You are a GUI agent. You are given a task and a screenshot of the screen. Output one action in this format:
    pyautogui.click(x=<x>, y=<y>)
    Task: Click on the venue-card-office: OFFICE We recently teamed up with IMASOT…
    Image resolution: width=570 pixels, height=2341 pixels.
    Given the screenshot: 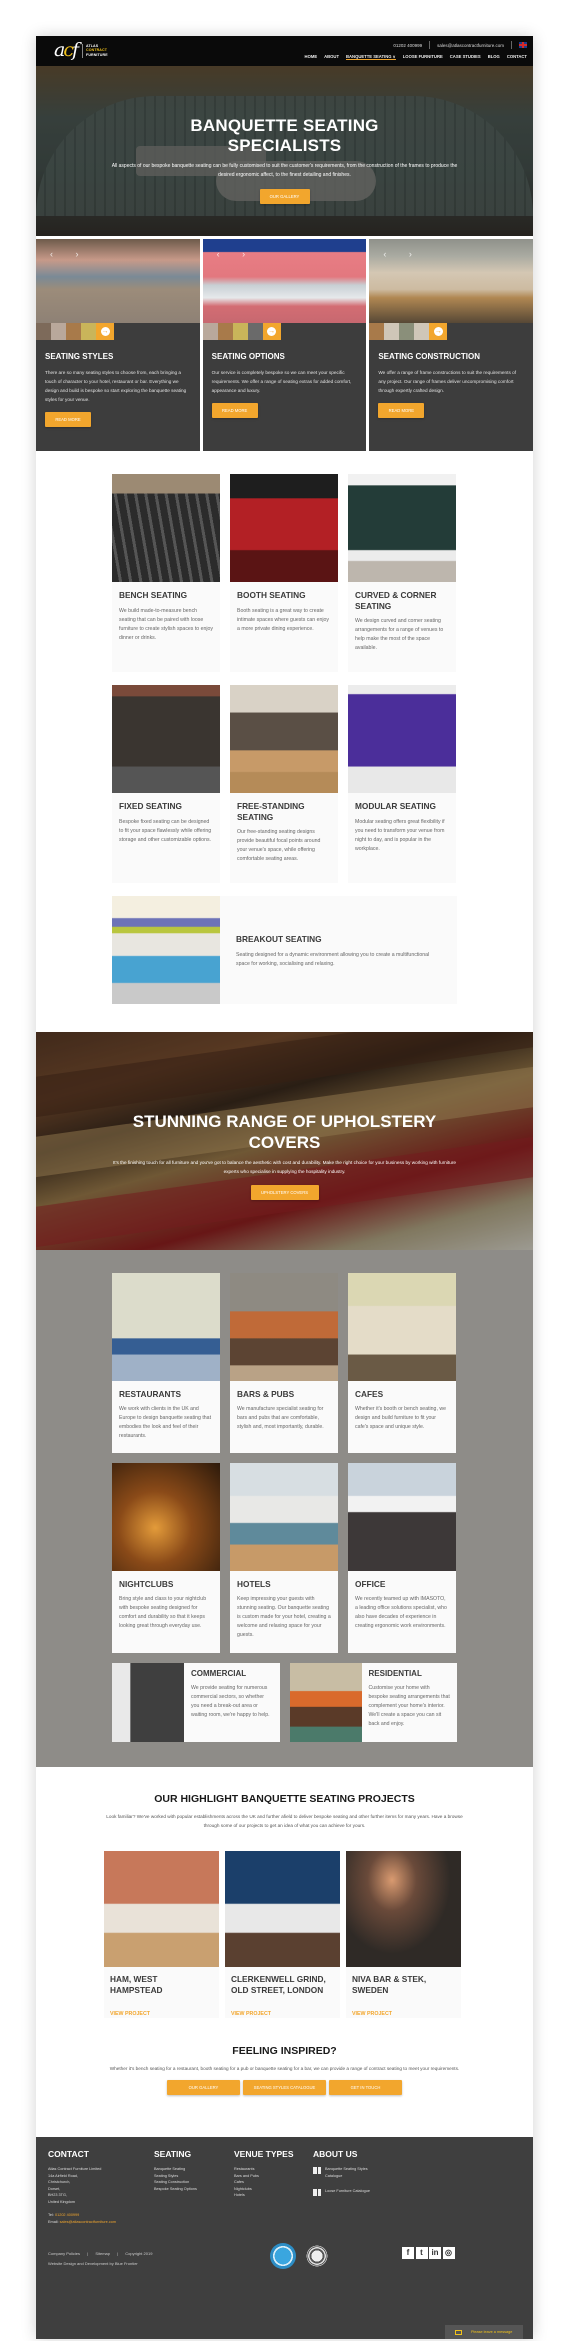 What is the action you would take?
    pyautogui.click(x=402, y=1558)
    